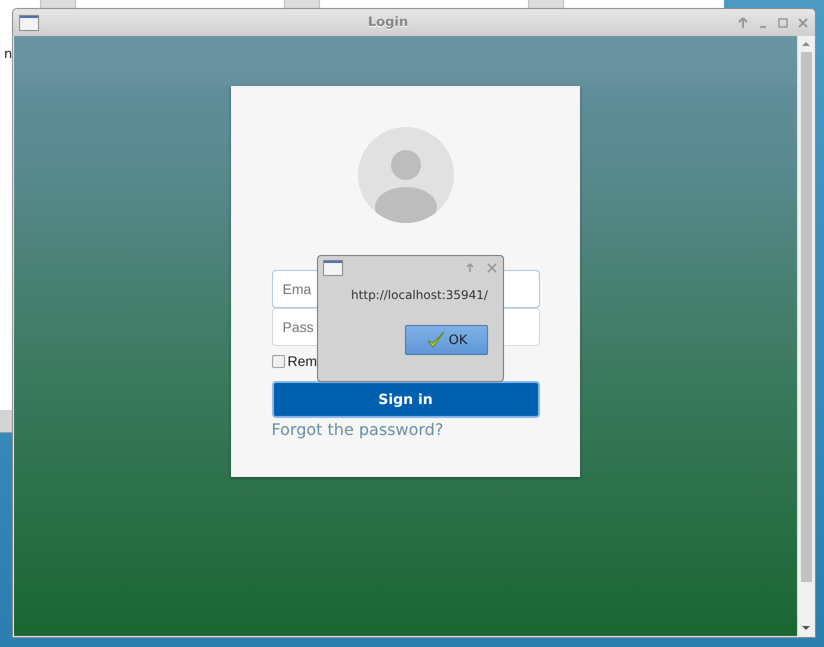  Describe the element at coordinates (406, 399) in the screenshot. I see `sign-in-button: Sign in` at that location.